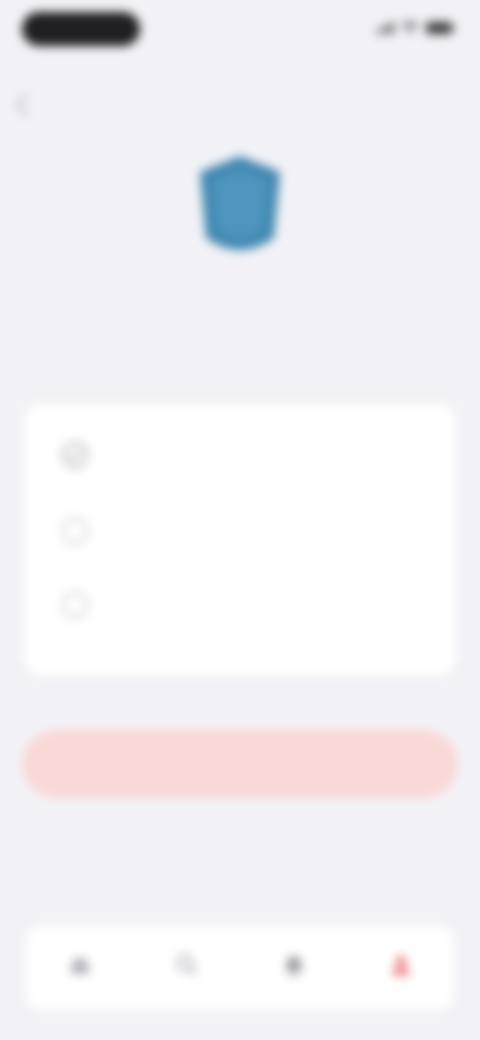  I want to click on back-button, so click(49, 105).